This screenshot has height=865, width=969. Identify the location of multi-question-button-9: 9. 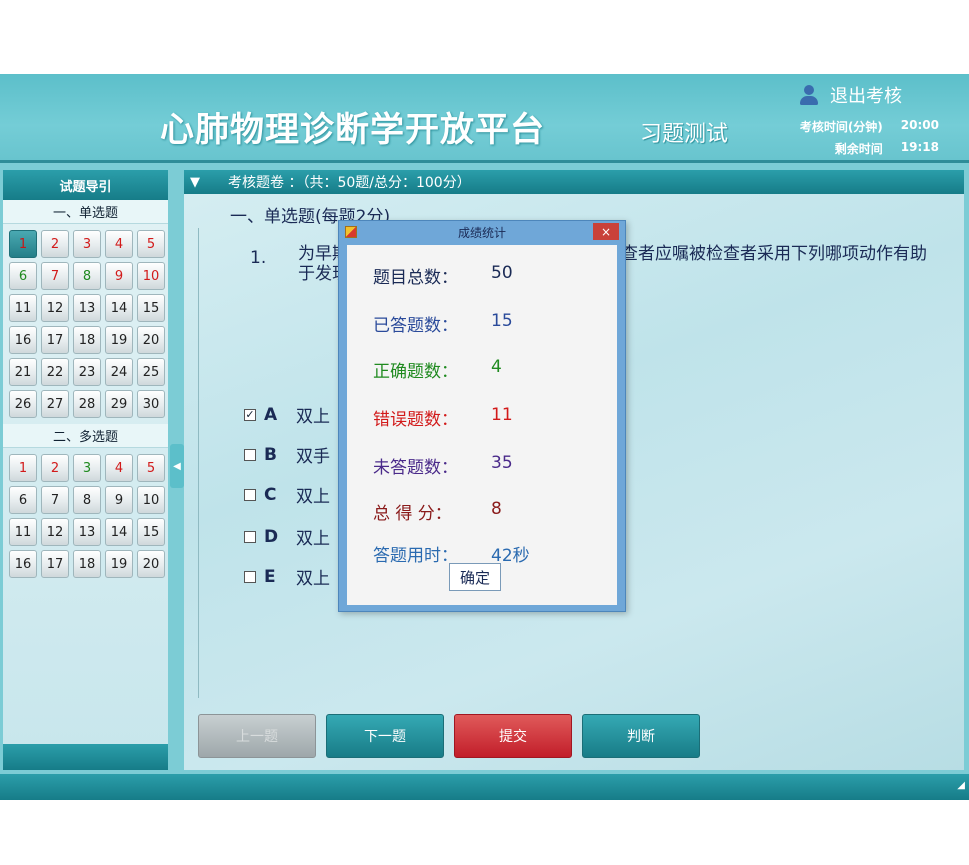
(119, 500).